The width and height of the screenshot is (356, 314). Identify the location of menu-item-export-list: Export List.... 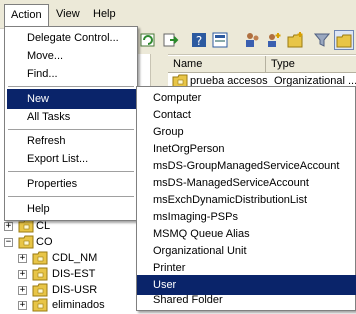
(82, 159).